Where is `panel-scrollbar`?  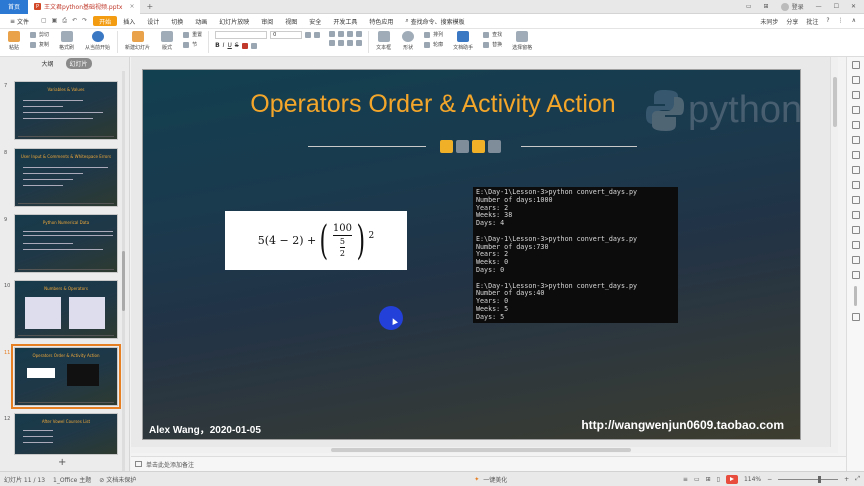 panel-scrollbar is located at coordinates (123, 271).